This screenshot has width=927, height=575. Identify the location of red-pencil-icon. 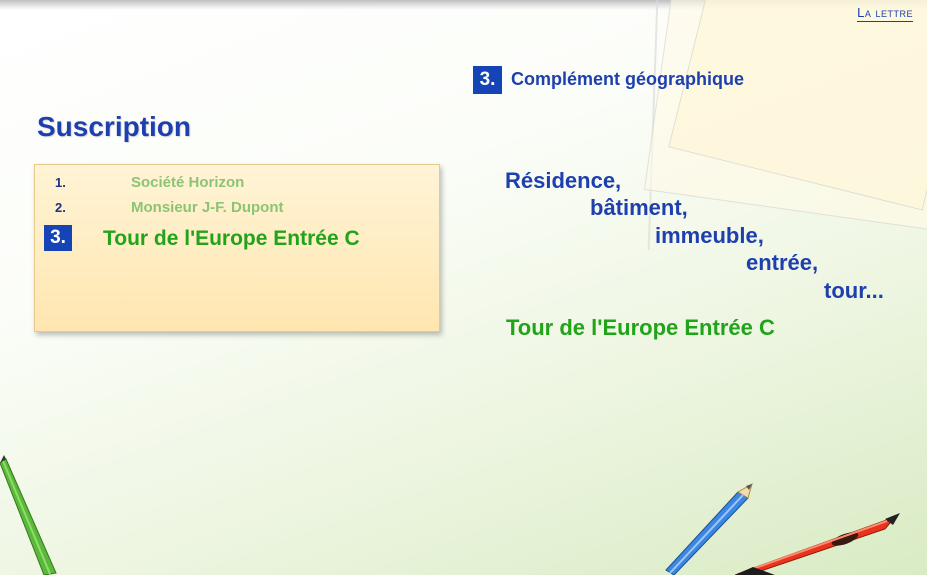
(817, 544).